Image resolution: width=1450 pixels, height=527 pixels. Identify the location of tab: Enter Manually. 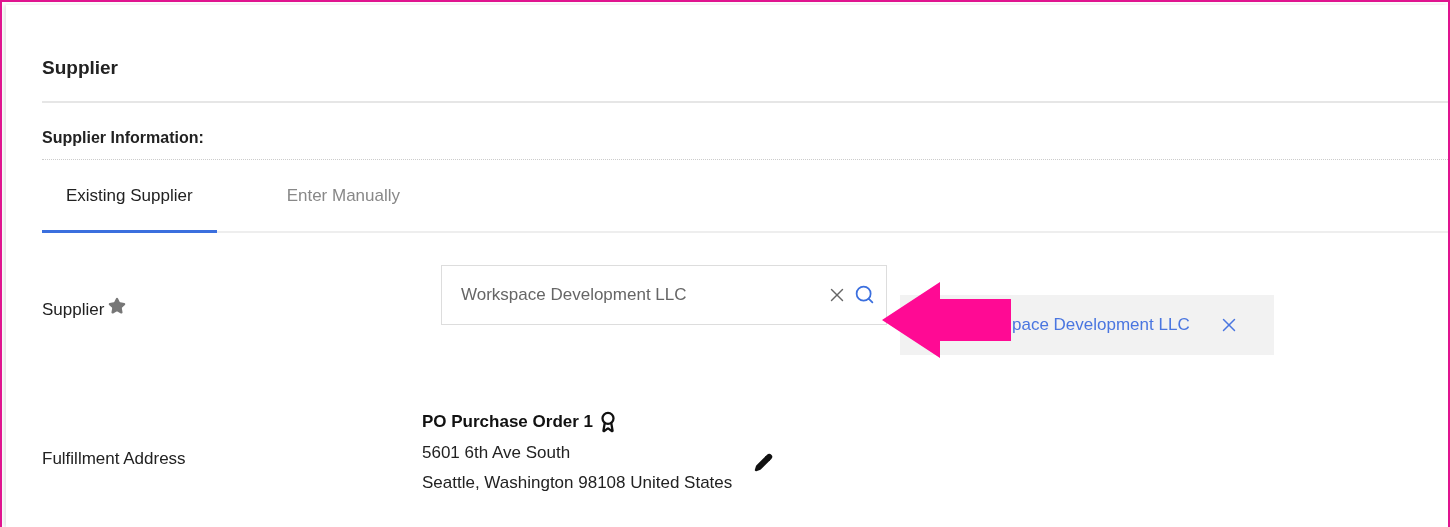
(343, 209).